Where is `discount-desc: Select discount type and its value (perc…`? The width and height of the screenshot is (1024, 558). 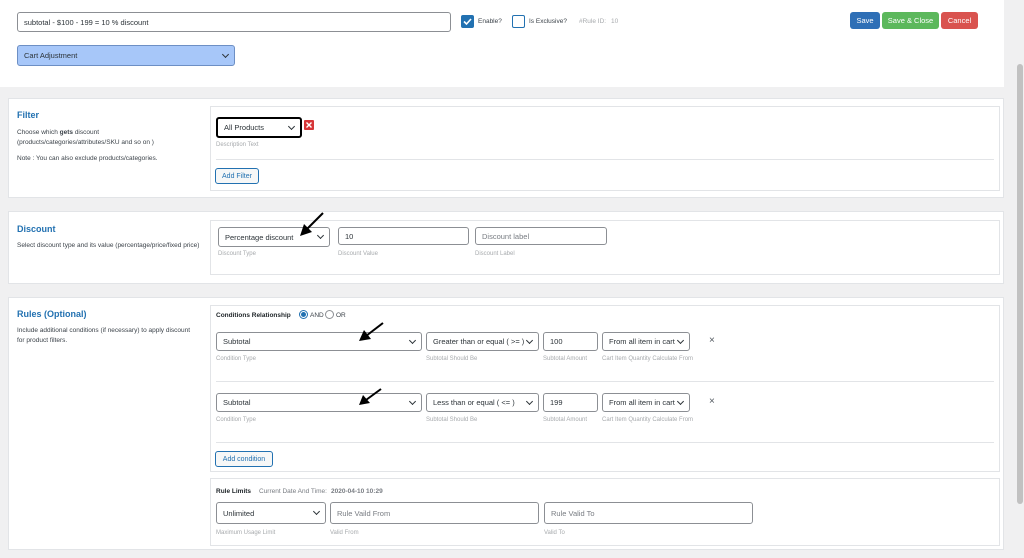 discount-desc: Select discount type and its value (perc… is located at coordinates (108, 245).